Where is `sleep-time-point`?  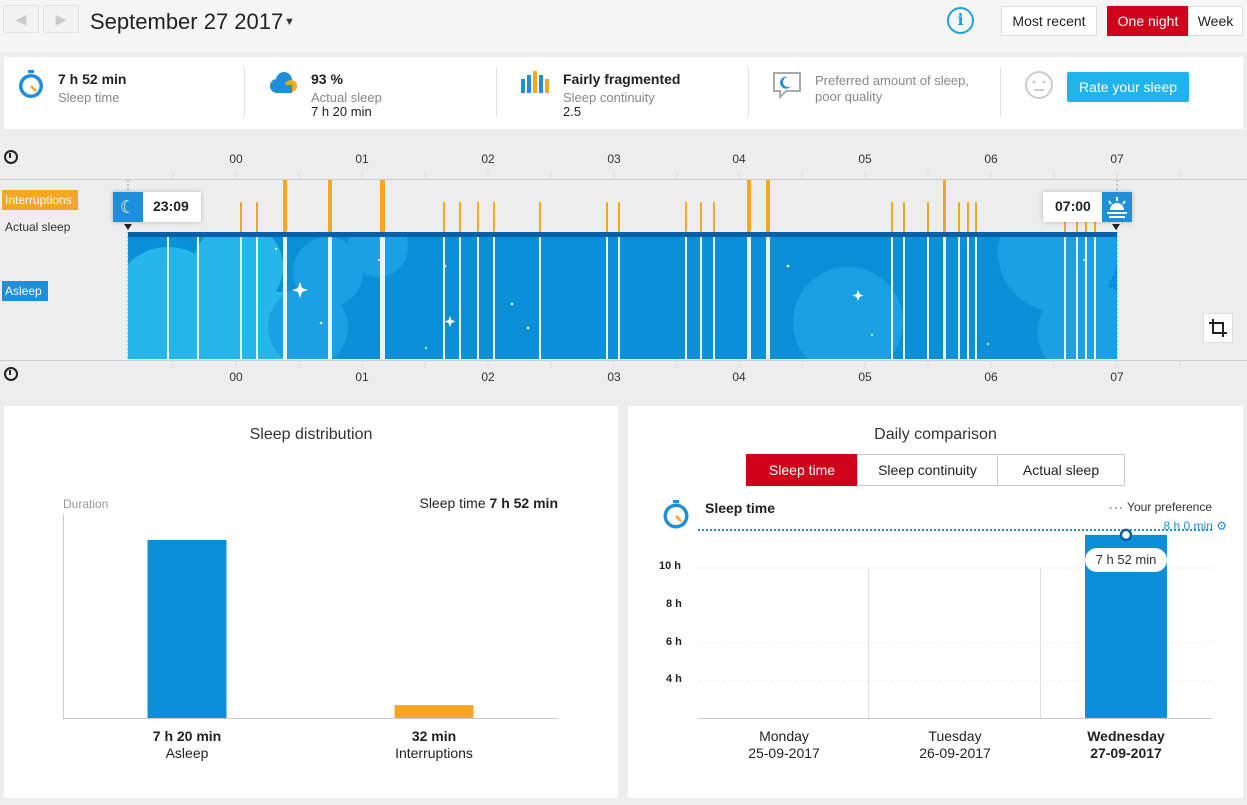 sleep-time-point is located at coordinates (1126, 535).